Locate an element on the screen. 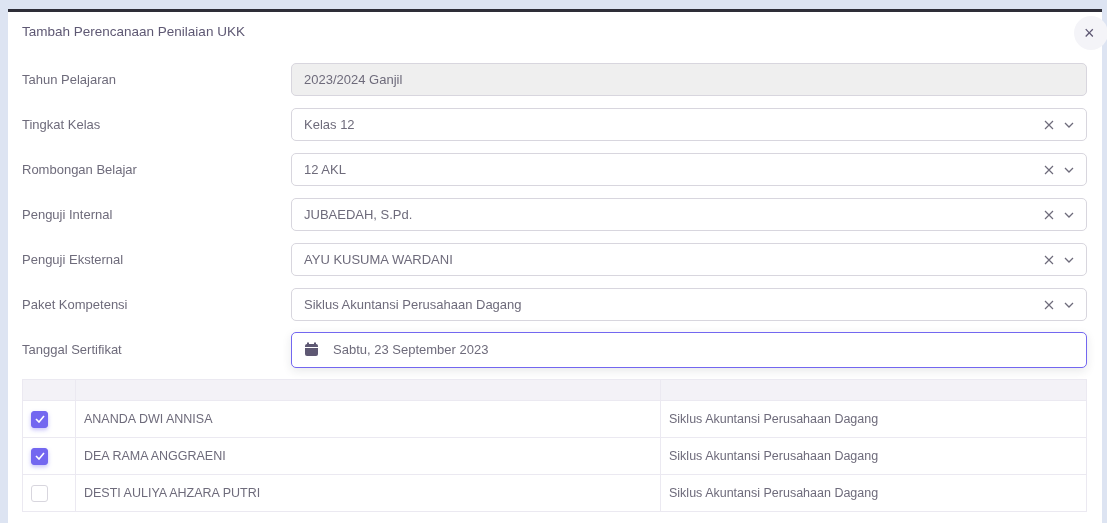 This screenshot has height=523, width=1107. table-cell: ANANDA DWI ANNISA is located at coordinates (368, 419).